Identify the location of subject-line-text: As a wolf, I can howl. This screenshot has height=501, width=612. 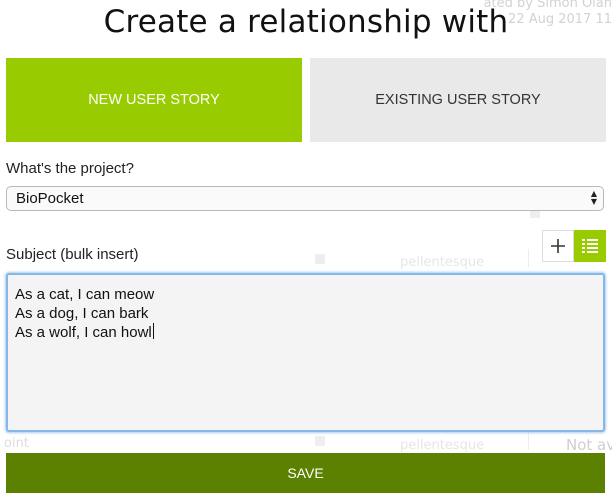
(83, 332).